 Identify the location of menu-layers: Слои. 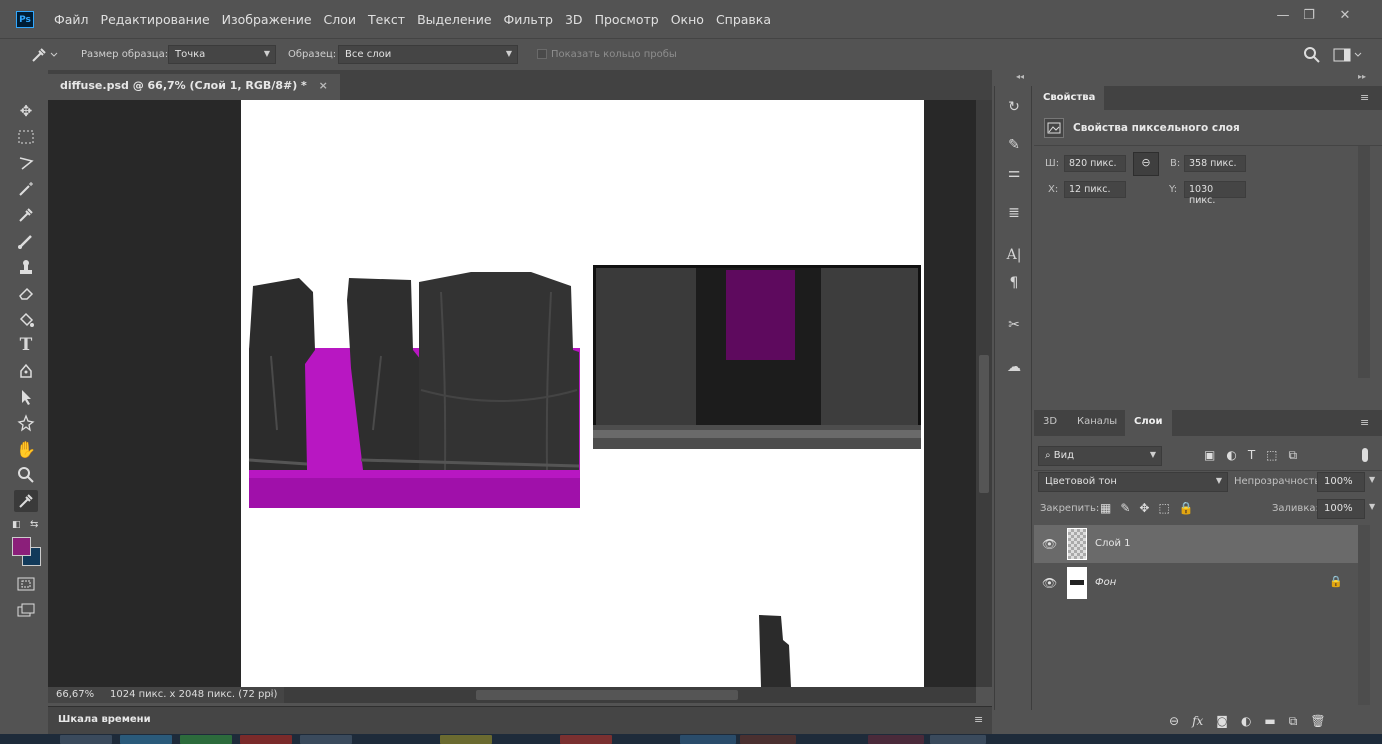
(340, 19).